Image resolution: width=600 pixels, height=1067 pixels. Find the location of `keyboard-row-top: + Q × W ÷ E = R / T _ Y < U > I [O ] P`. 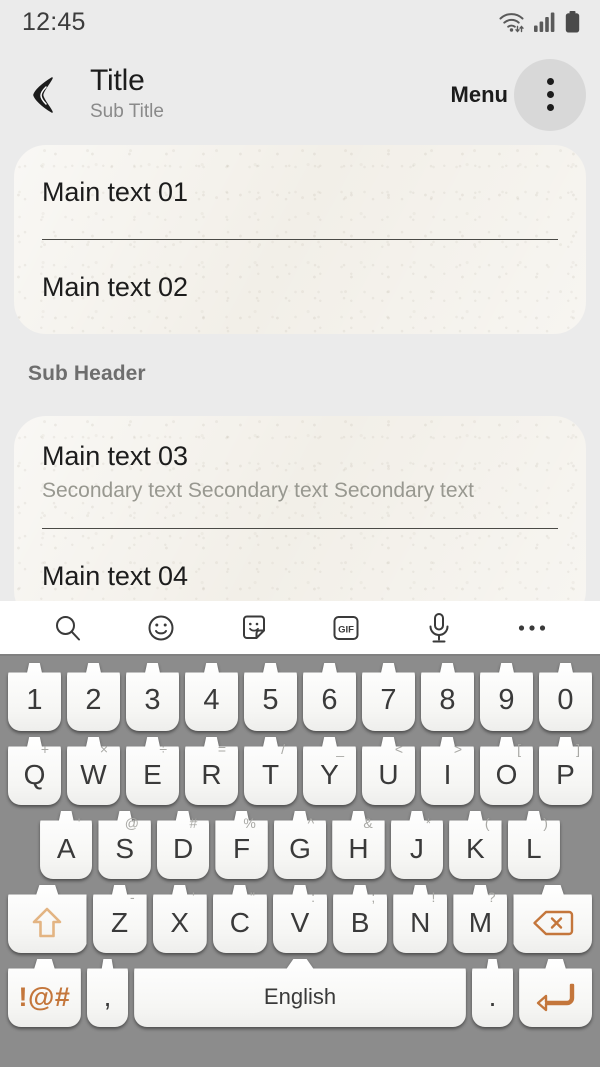

keyboard-row-top: + Q × W ÷ E = R / T _ Y < U > I [O ] P is located at coordinates (300, 771).